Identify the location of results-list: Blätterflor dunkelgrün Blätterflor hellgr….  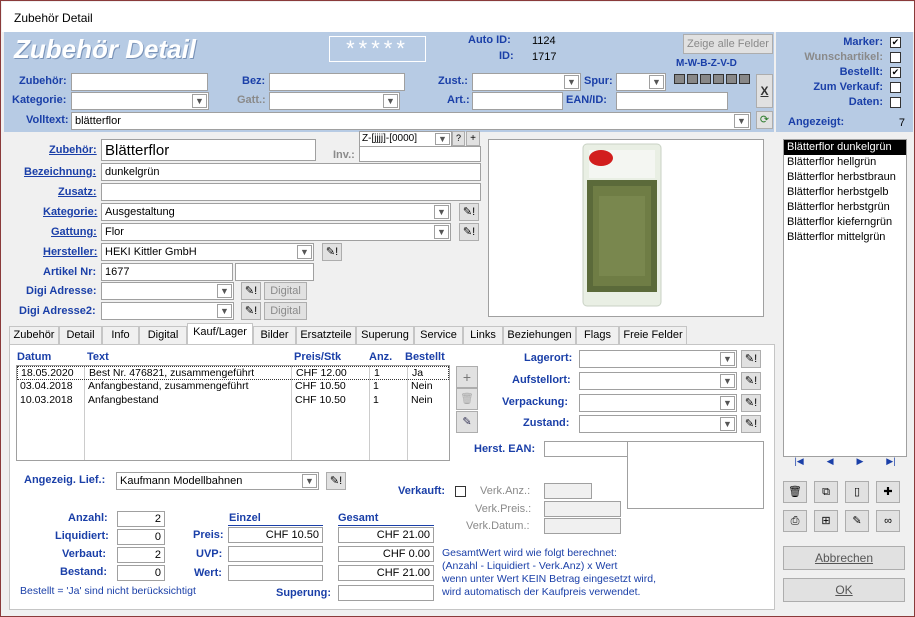
(845, 298).